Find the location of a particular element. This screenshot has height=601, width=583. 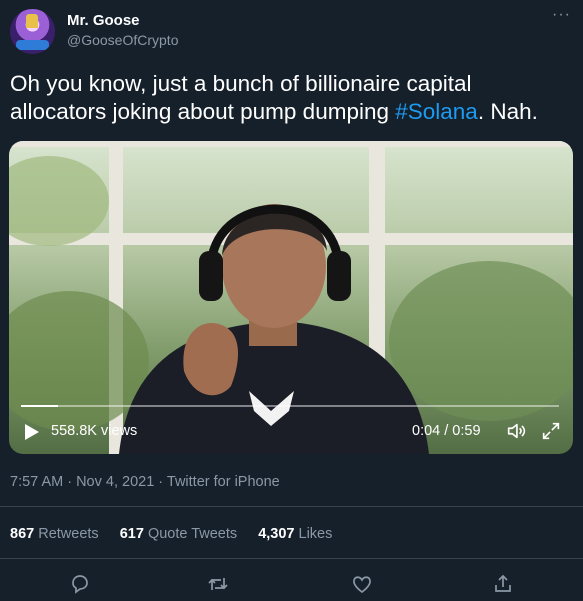

likes-count: 4,307 is located at coordinates (276, 534).